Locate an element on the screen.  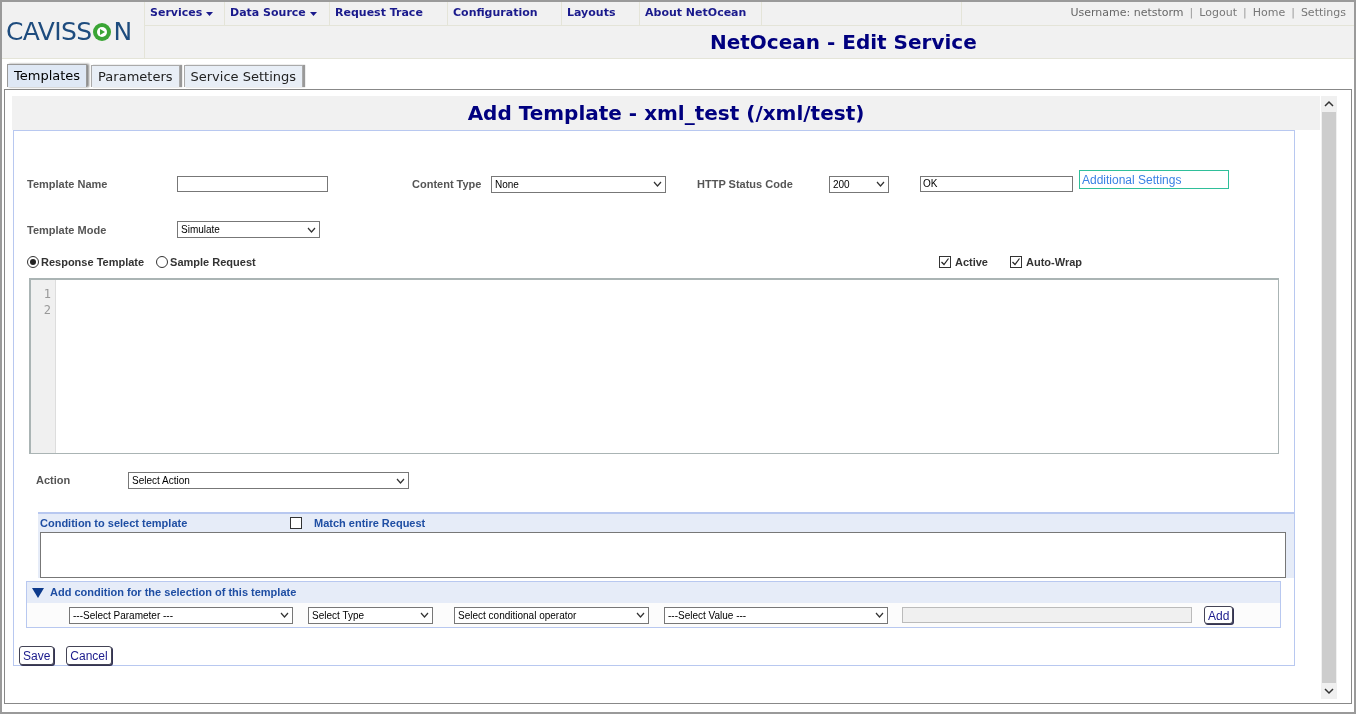
nav-menu-item: Configuration is located at coordinates (505, 13).